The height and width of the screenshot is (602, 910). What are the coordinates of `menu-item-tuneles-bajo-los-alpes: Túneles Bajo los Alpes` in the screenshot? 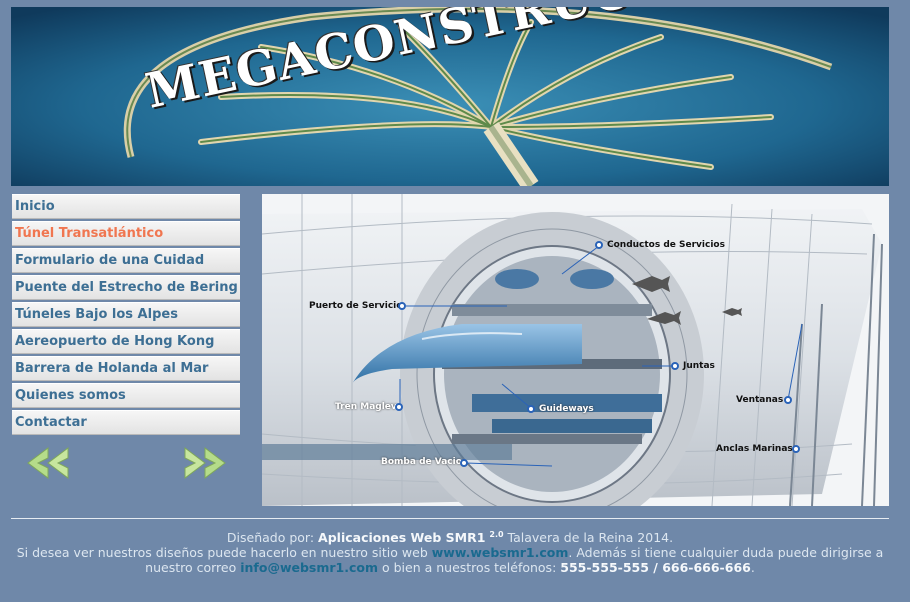 It's located at (126, 314).